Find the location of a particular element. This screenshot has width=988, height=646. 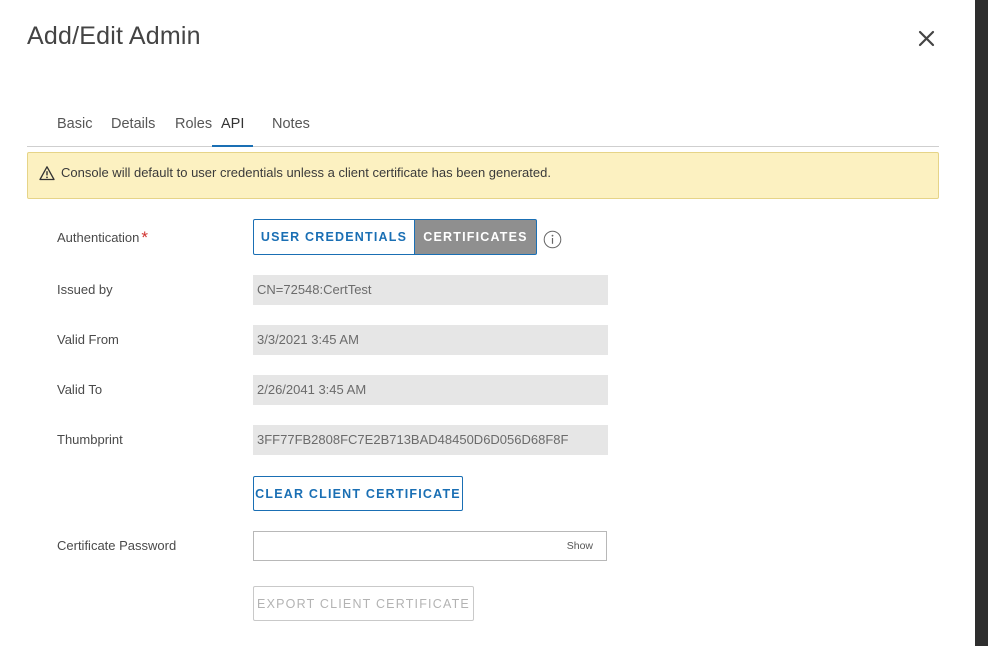

authentication-label-text: Authentication is located at coordinates (98, 237).